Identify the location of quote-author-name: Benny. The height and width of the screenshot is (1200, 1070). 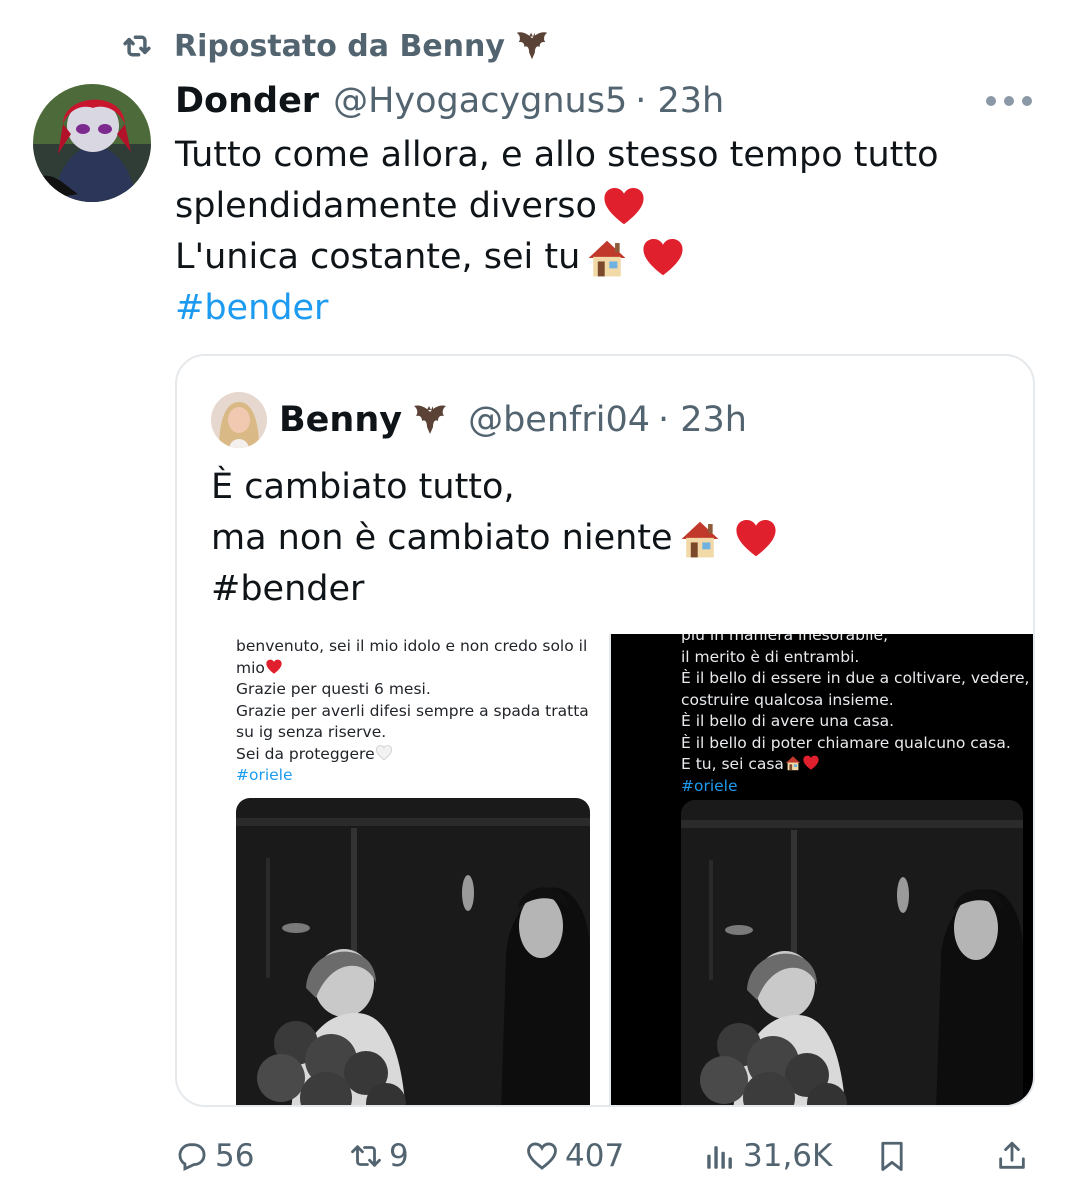
(340, 420).